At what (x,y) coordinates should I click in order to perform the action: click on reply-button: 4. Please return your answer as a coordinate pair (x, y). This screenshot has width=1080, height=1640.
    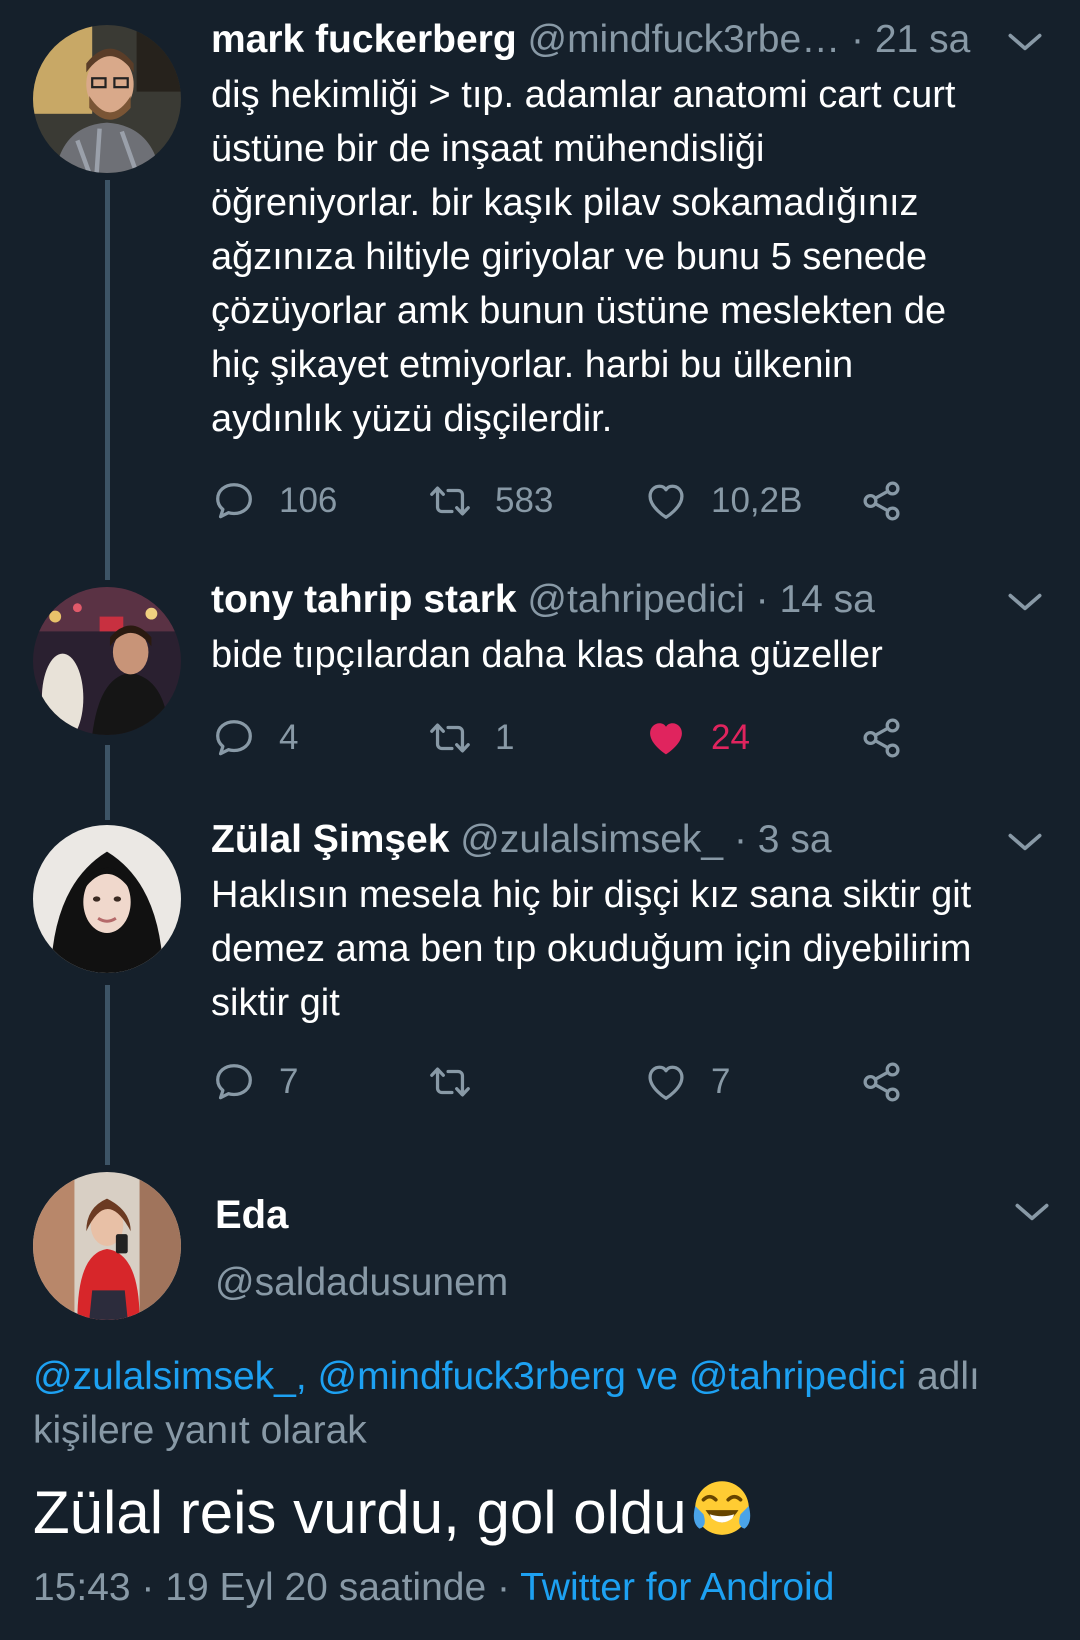
    Looking at the image, I should click on (254, 738).